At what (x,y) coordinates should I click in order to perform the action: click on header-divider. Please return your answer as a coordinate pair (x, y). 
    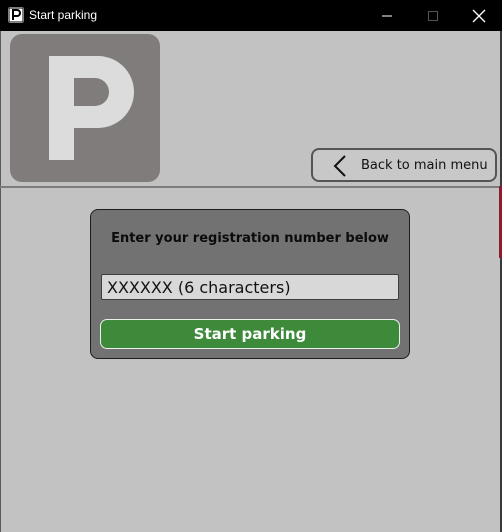
    Looking at the image, I should click on (249, 187).